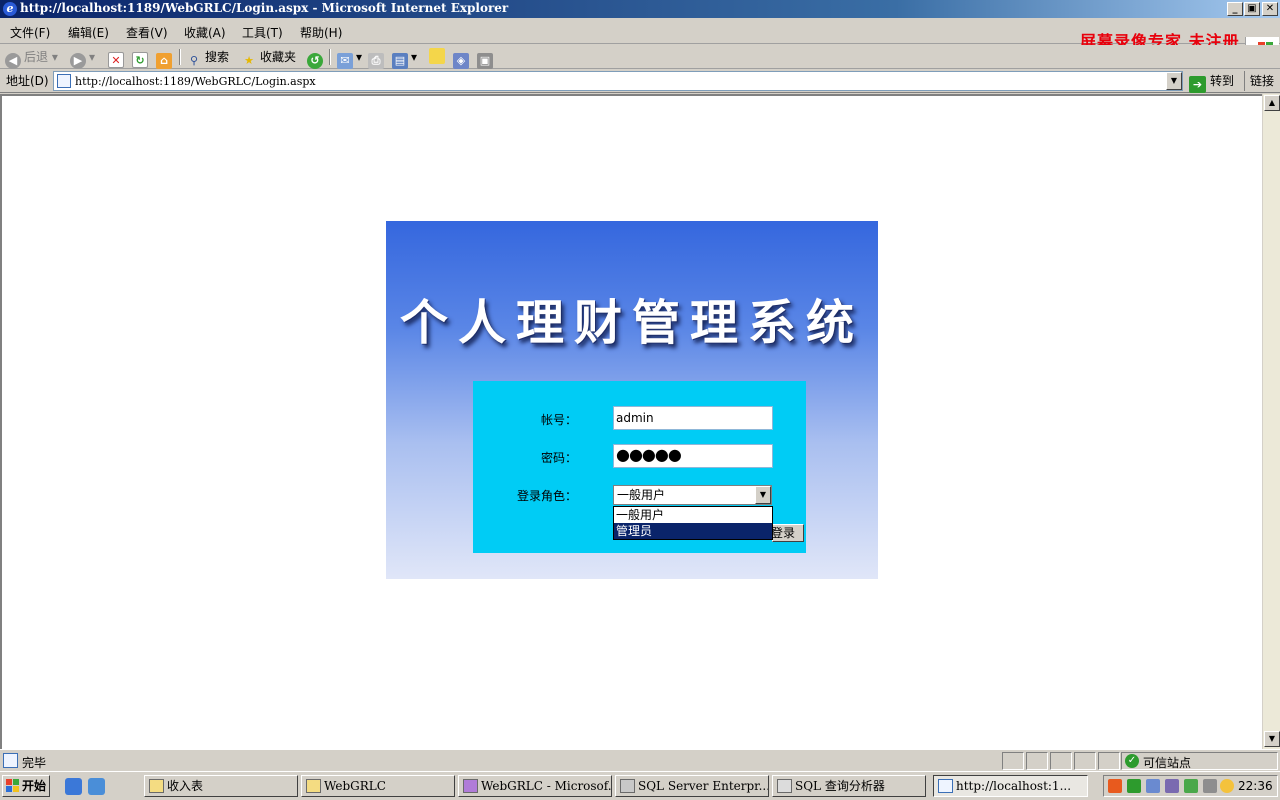  I want to click on quicklaunch-ie-icon, so click(73, 786).